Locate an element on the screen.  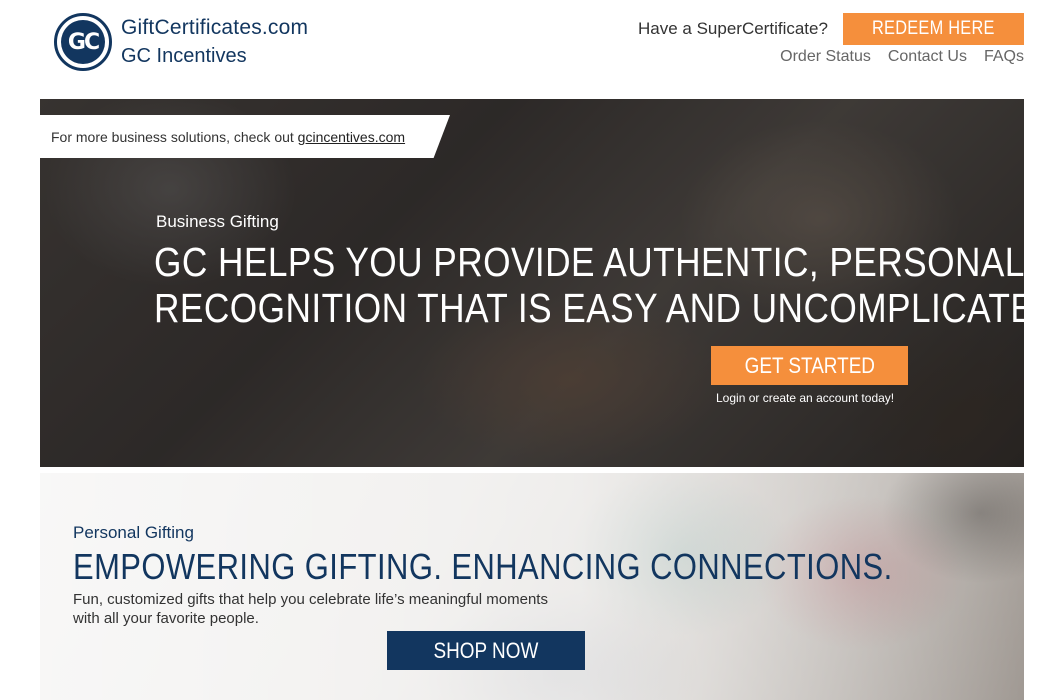
get-started-button: GET STARTED is located at coordinates (809, 365).